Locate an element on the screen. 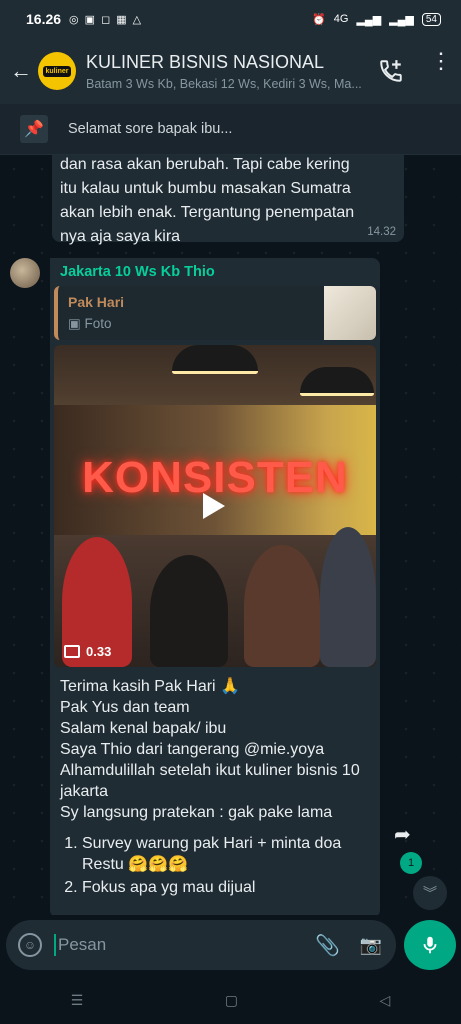 This screenshot has width=461, height=1024. battery-icon: 54 is located at coordinates (431, 19).